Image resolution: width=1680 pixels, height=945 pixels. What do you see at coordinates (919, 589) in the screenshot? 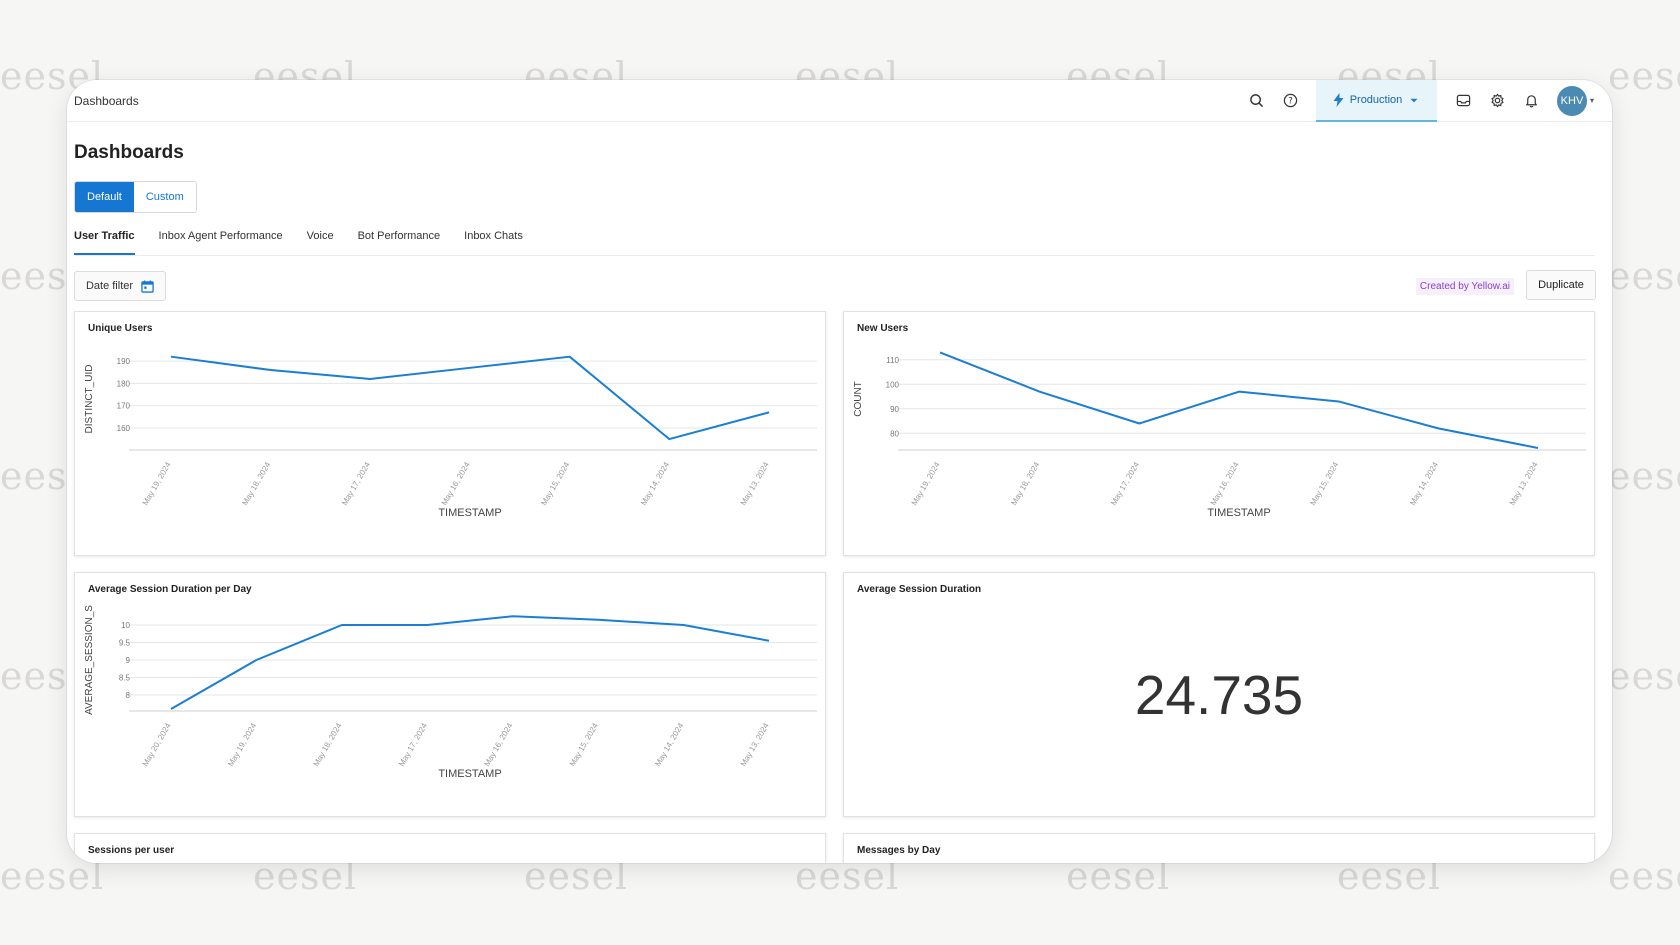
I see `card-title: Average Session Duration` at bounding box center [919, 589].